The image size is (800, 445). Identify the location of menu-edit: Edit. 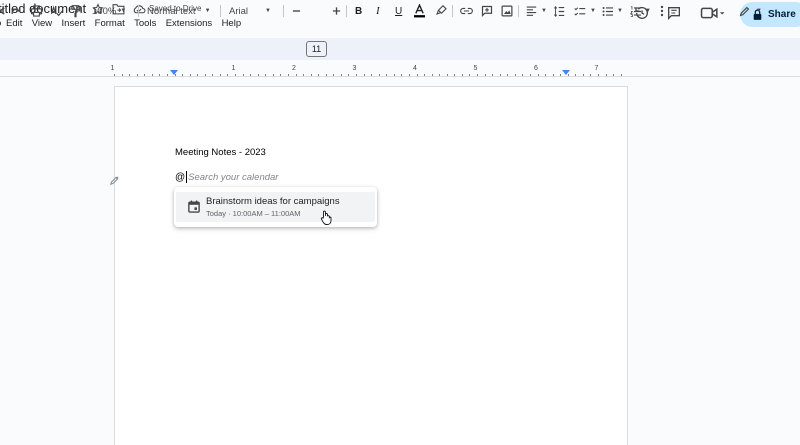
(14, 23).